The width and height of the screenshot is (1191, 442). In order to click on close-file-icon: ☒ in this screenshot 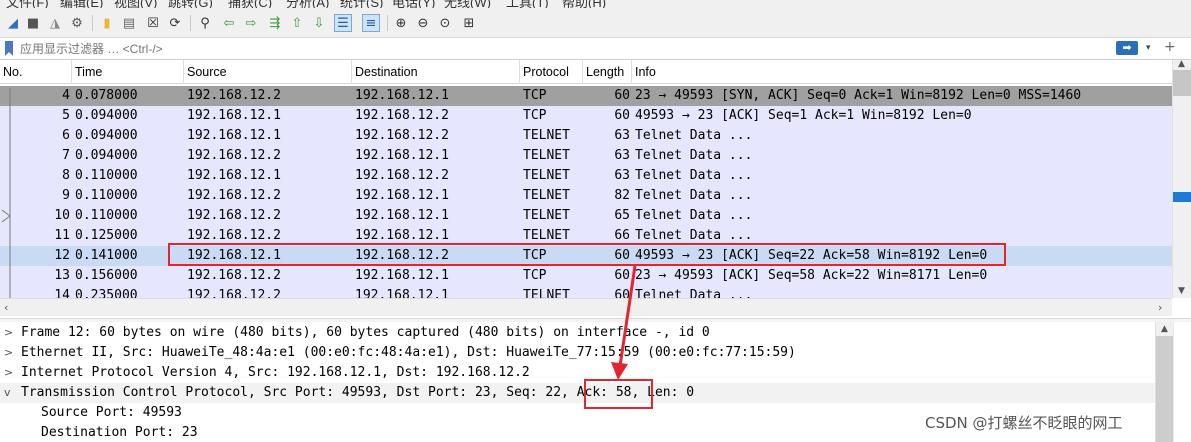, I will do `click(153, 23)`.